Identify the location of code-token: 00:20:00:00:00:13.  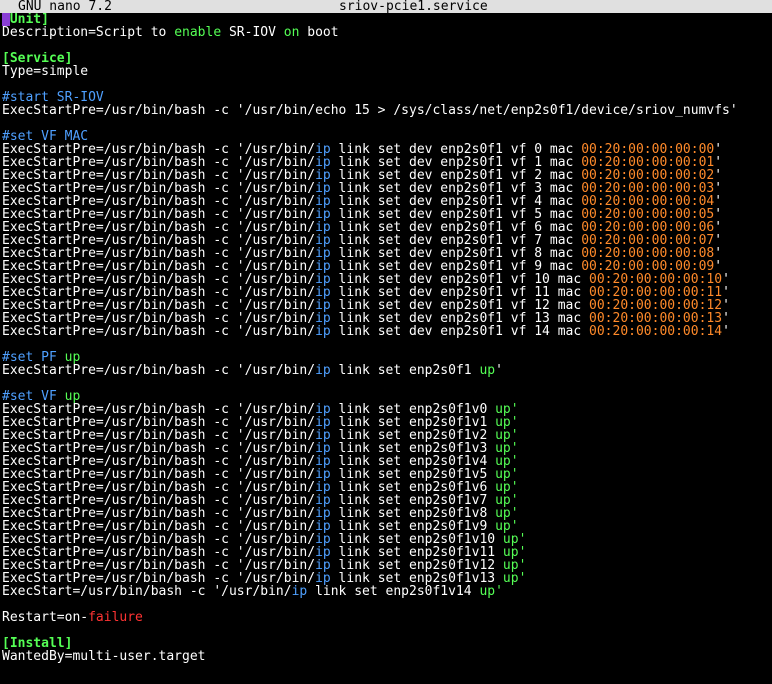
(656, 318).